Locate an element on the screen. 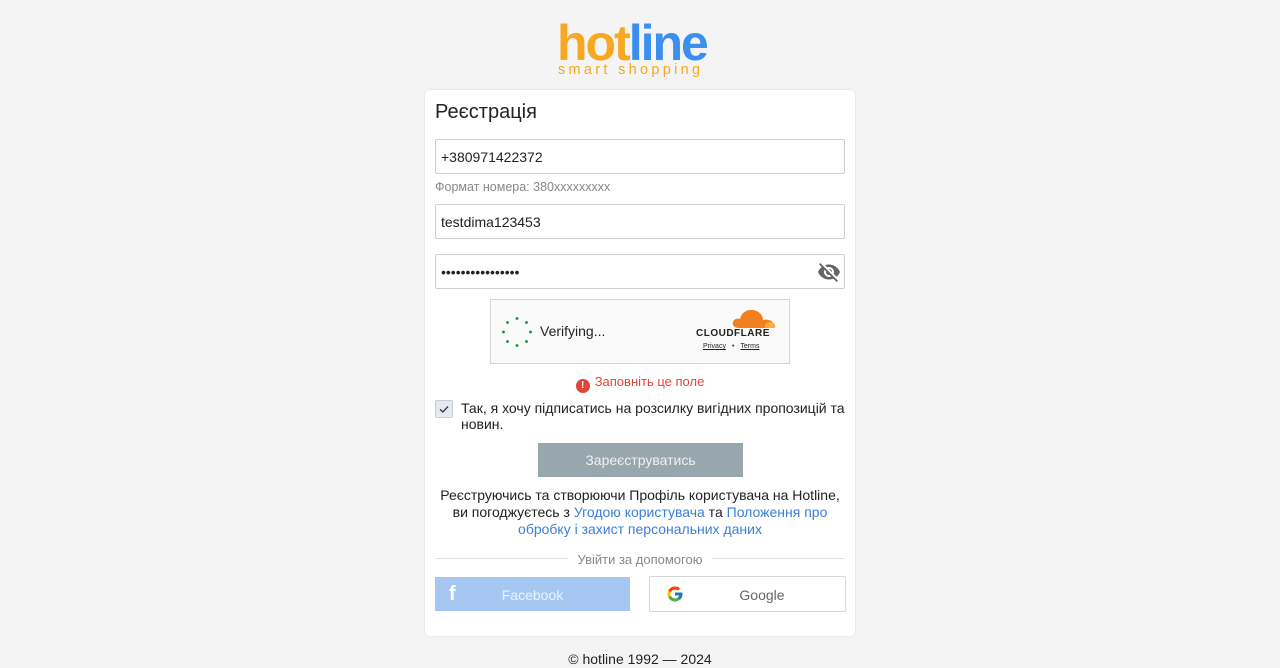  eye-off-icon is located at coordinates (829, 272).